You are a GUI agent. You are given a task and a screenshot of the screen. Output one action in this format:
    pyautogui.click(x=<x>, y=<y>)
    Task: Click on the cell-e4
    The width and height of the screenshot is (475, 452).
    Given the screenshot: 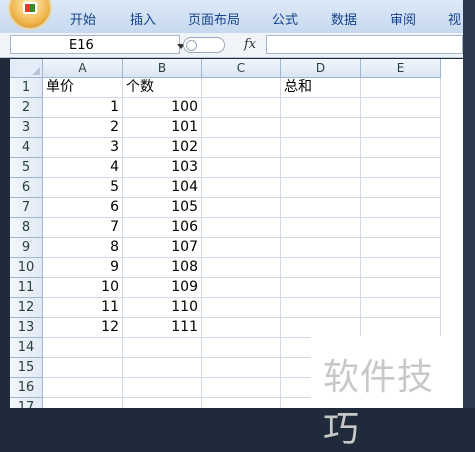 What is the action you would take?
    pyautogui.click(x=401, y=148)
    